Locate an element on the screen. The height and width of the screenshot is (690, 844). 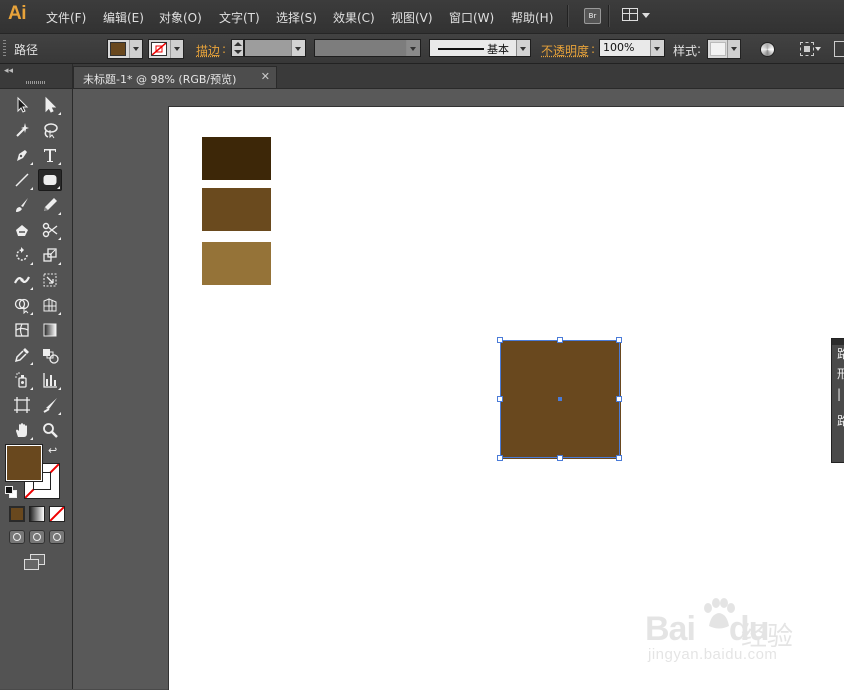
resize-handle-right is located at coordinates (619, 399).